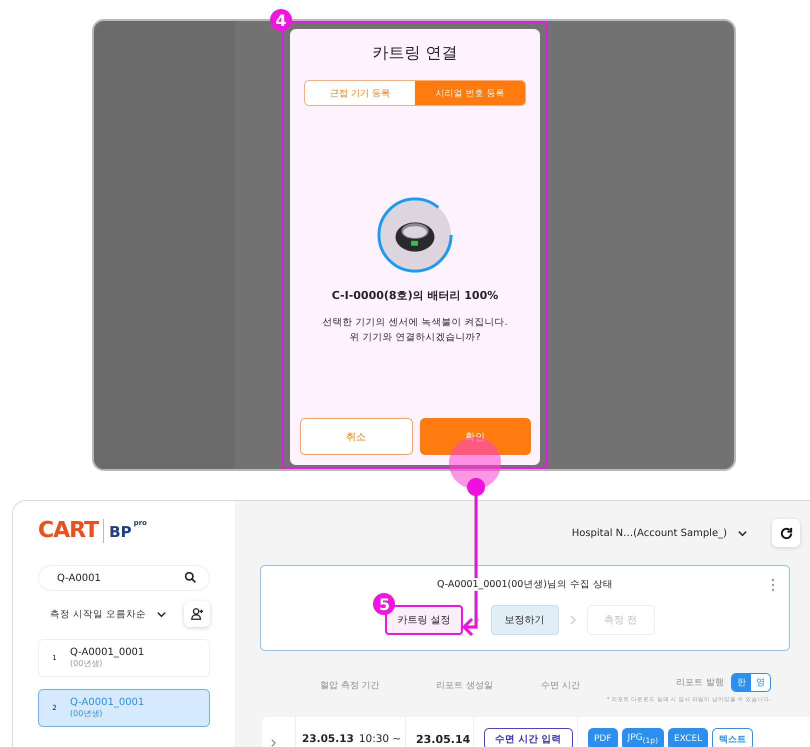  Describe the element at coordinates (350, 686) in the screenshot. I see `column-header: 혈압 측정 기간` at that location.